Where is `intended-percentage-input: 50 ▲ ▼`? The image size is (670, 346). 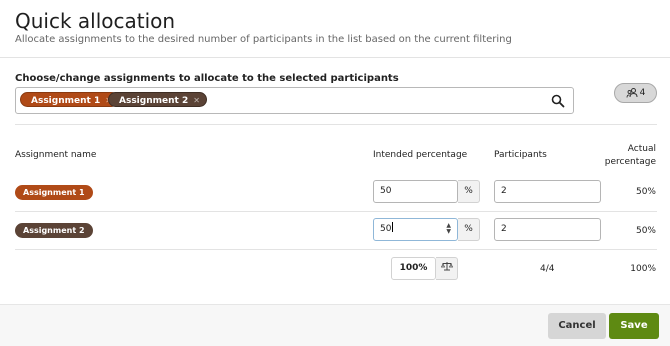
intended-percentage-input: 50 ▲ ▼ is located at coordinates (415, 229).